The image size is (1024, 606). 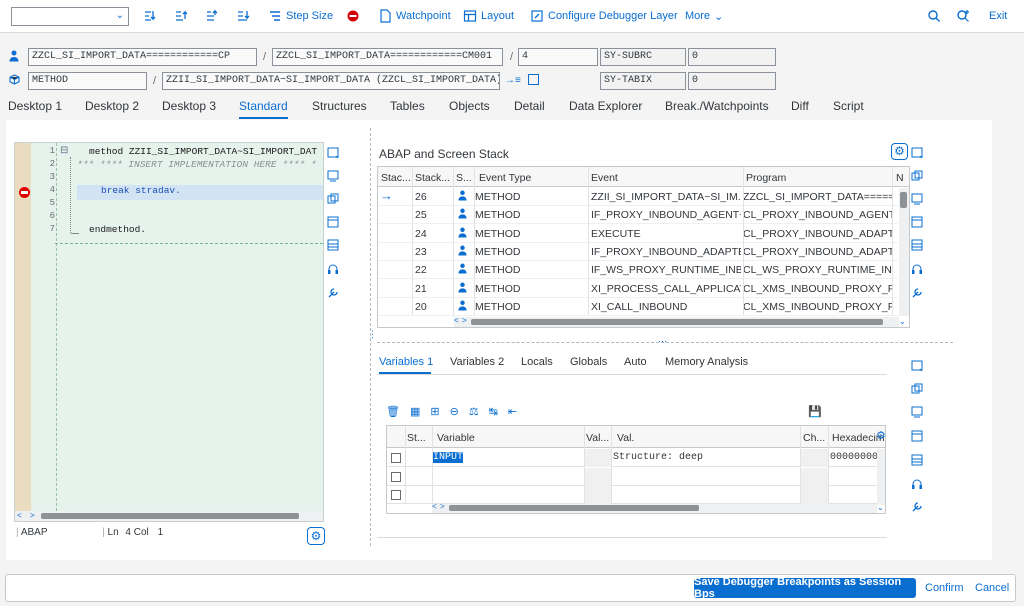 I want to click on scroll-left-icon: <, so click(x=19, y=515).